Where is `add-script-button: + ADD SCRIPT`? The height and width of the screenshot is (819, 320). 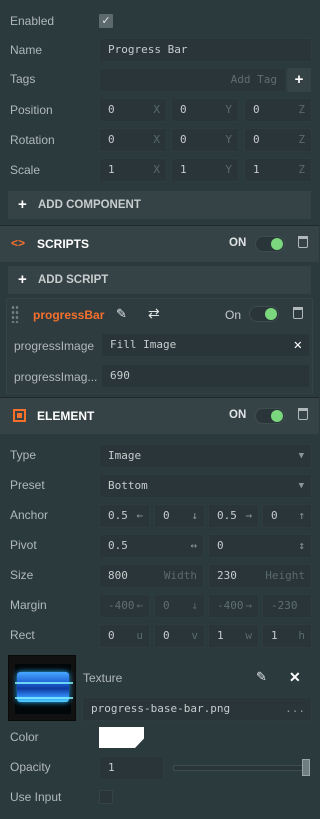
add-script-button: + ADD SCRIPT is located at coordinates (159, 280).